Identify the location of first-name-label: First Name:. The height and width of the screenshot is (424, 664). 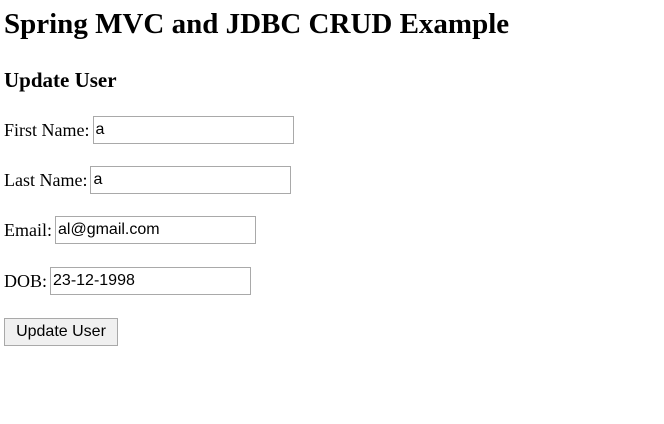
(47, 130).